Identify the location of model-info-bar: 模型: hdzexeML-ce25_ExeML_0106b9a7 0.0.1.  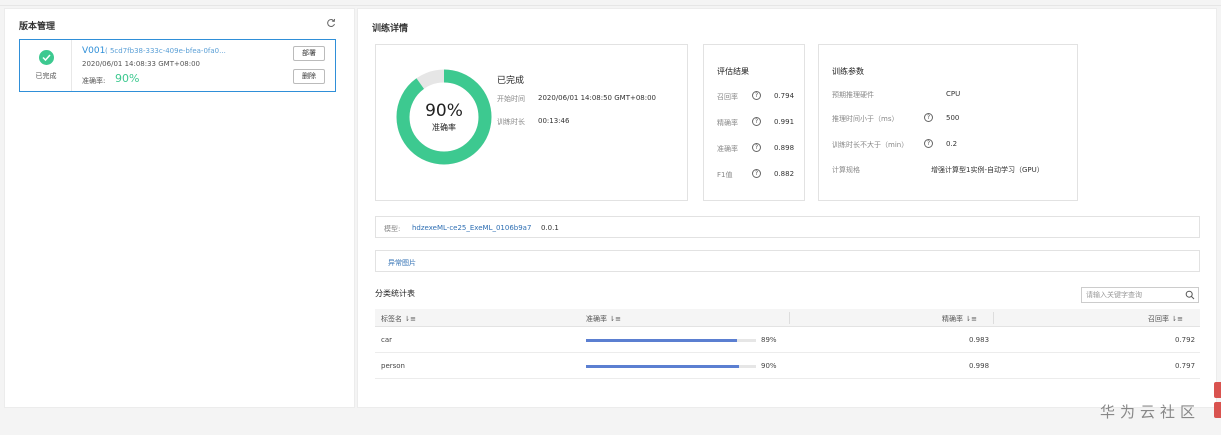
(787, 227).